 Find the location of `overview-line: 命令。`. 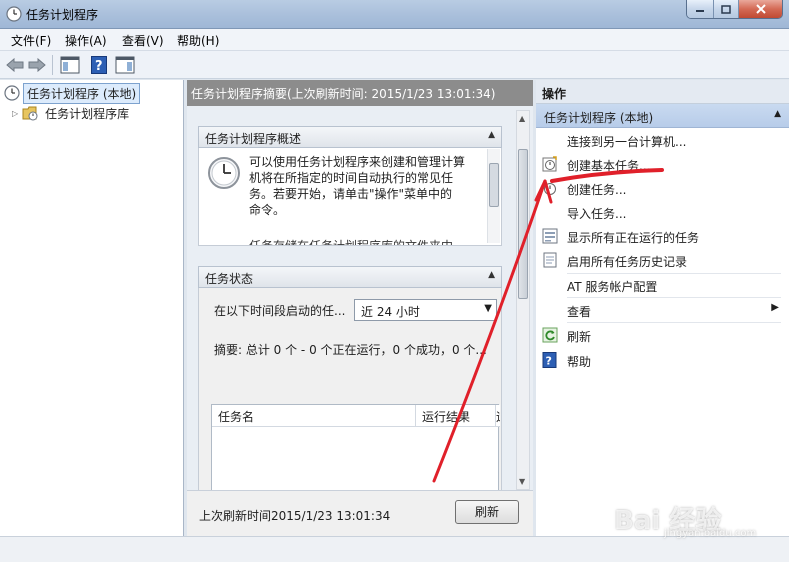

overview-line: 命令。 is located at coordinates (267, 210).